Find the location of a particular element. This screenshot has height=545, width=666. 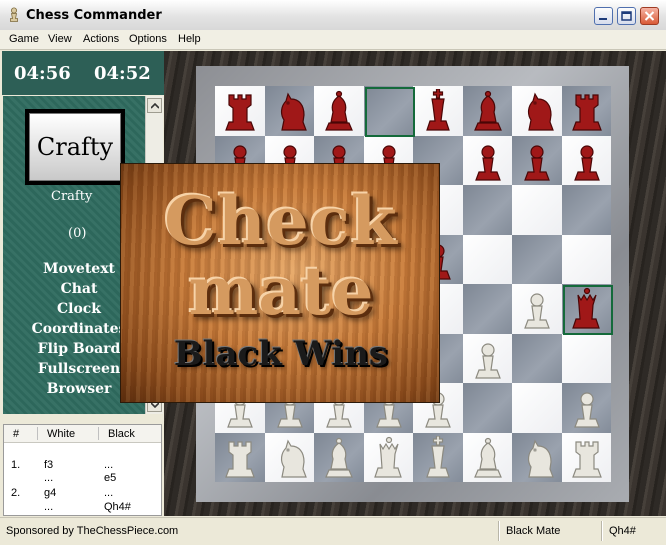

move-white: f3 is located at coordinates (48, 465).